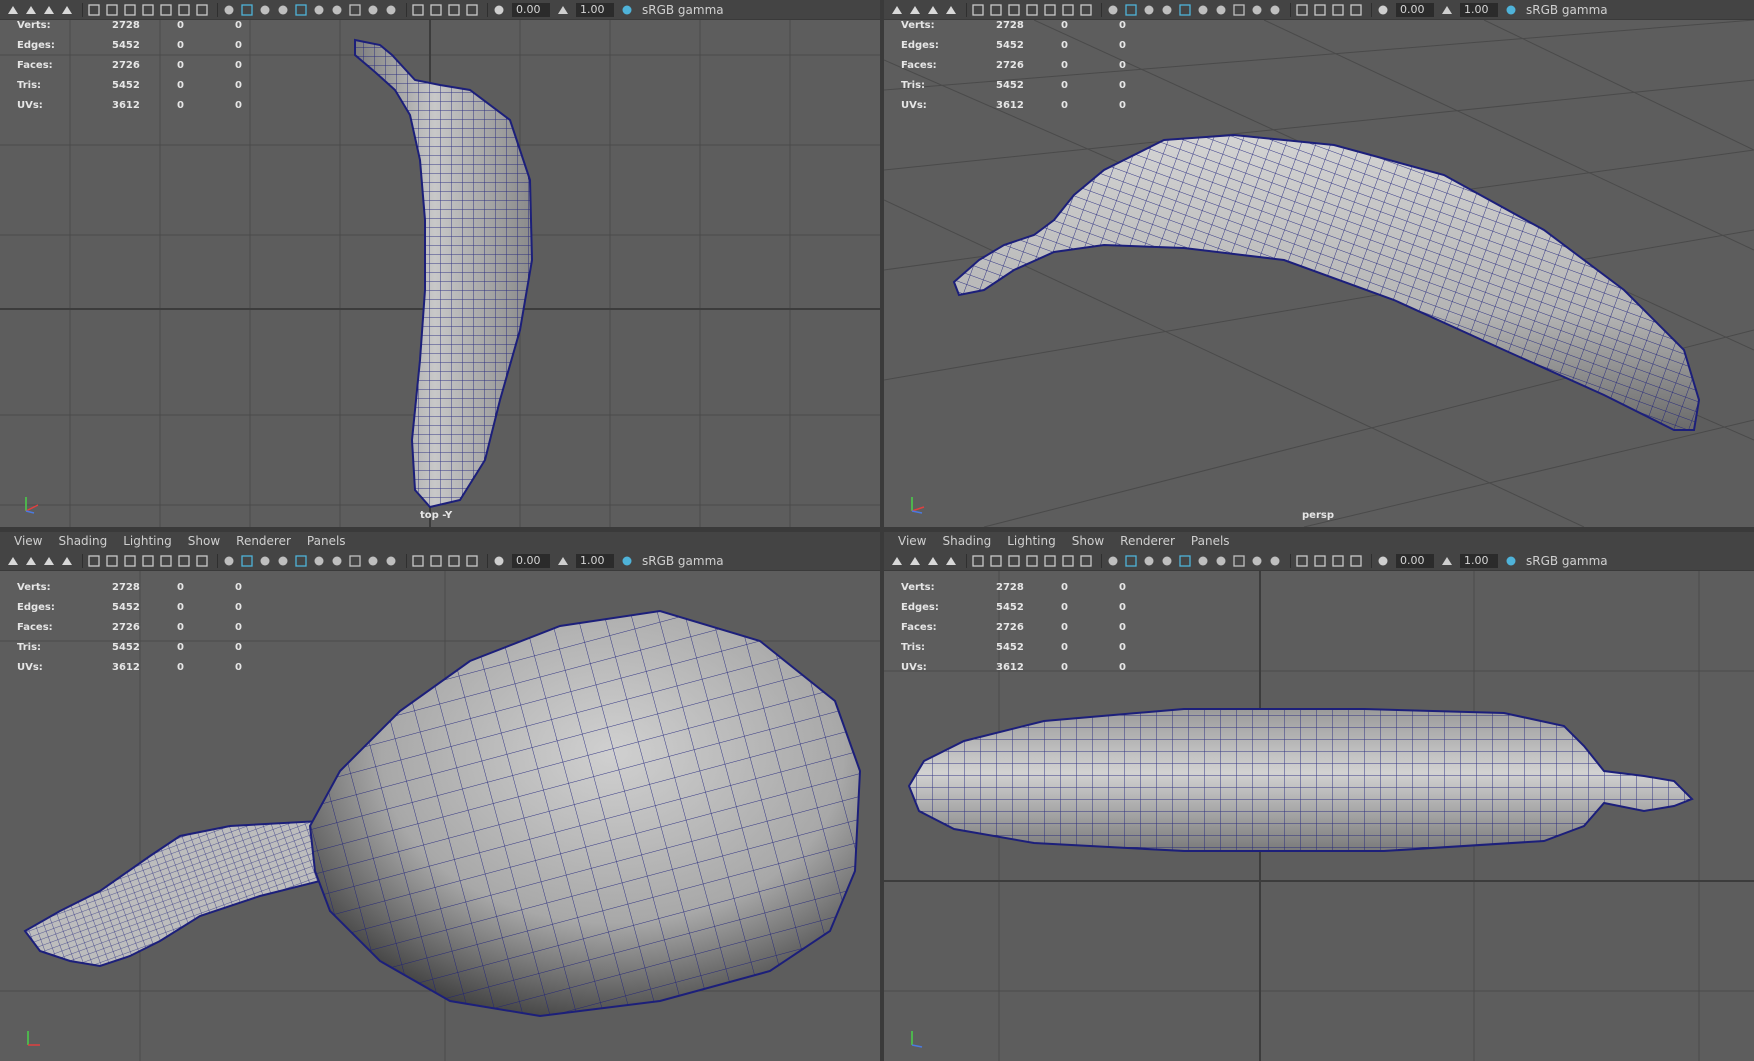  I want to click on gamma-field: 1.00, so click(1479, 560).